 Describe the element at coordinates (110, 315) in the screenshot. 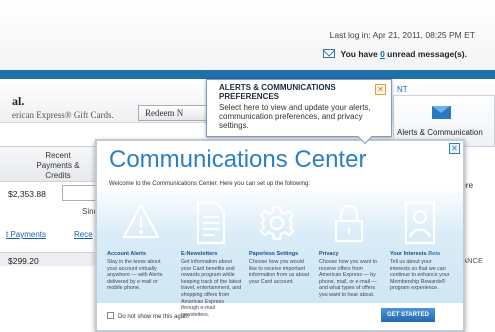

I see `dont-show-checkbox` at that location.